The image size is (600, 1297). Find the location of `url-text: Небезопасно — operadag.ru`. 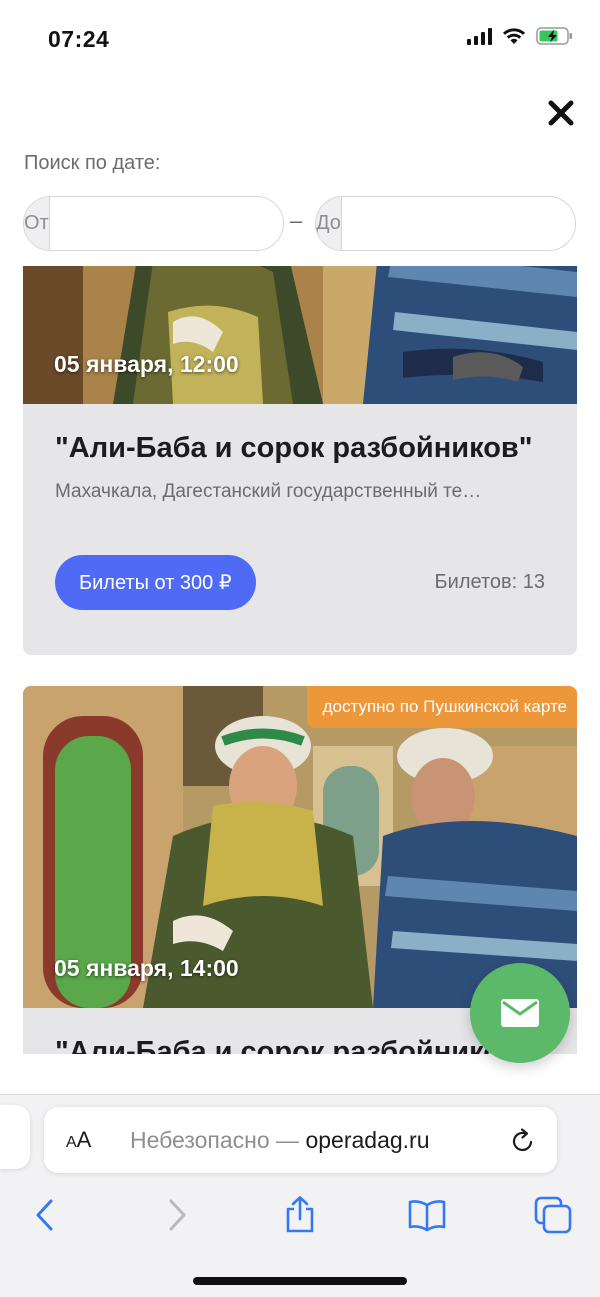

url-text: Небезопасно — operadag.ru is located at coordinates (280, 1140).